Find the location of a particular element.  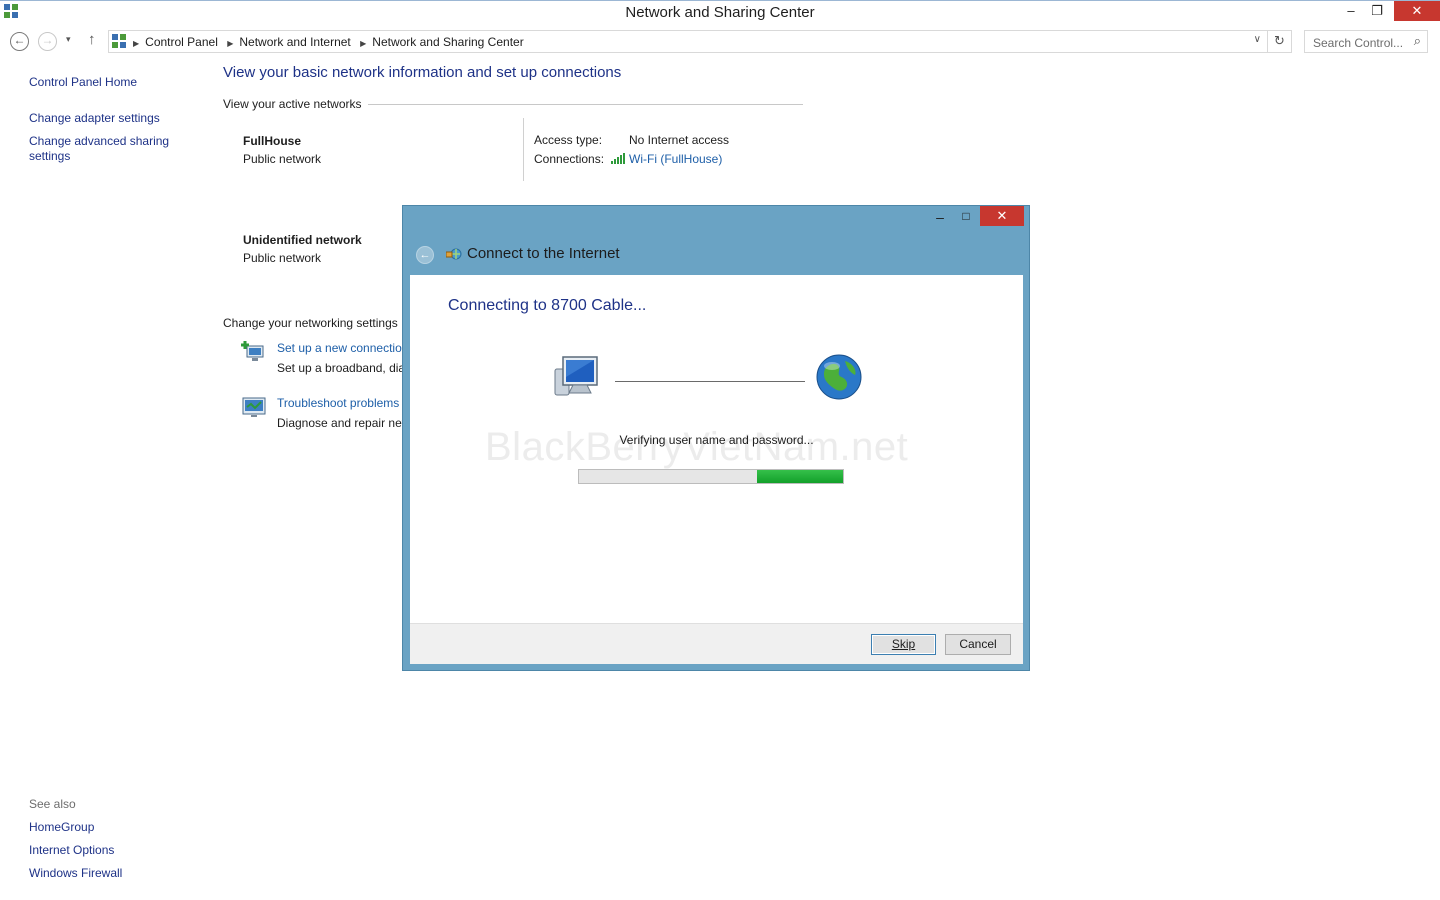

network-divider is located at coordinates (523, 149).